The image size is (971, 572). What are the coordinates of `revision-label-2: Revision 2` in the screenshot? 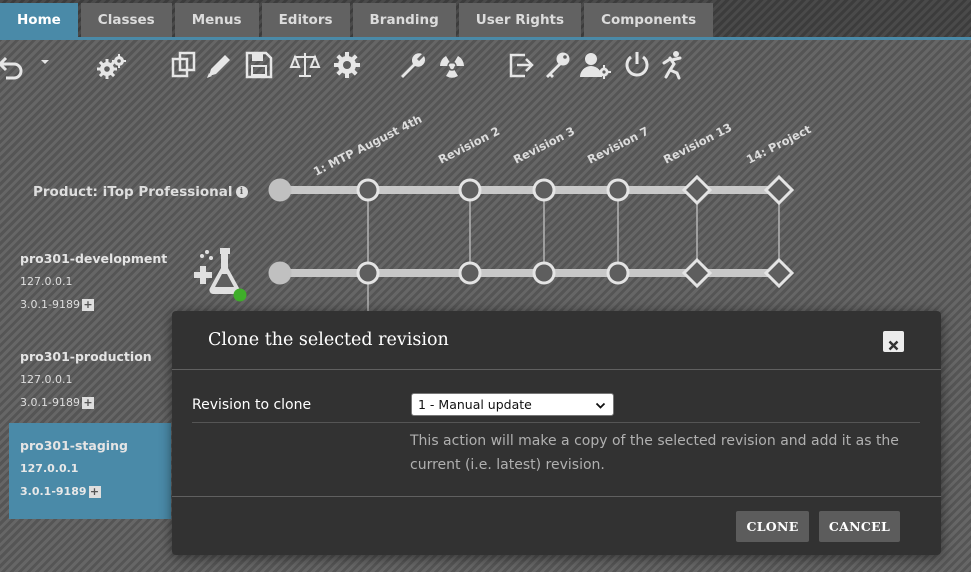 It's located at (469, 145).